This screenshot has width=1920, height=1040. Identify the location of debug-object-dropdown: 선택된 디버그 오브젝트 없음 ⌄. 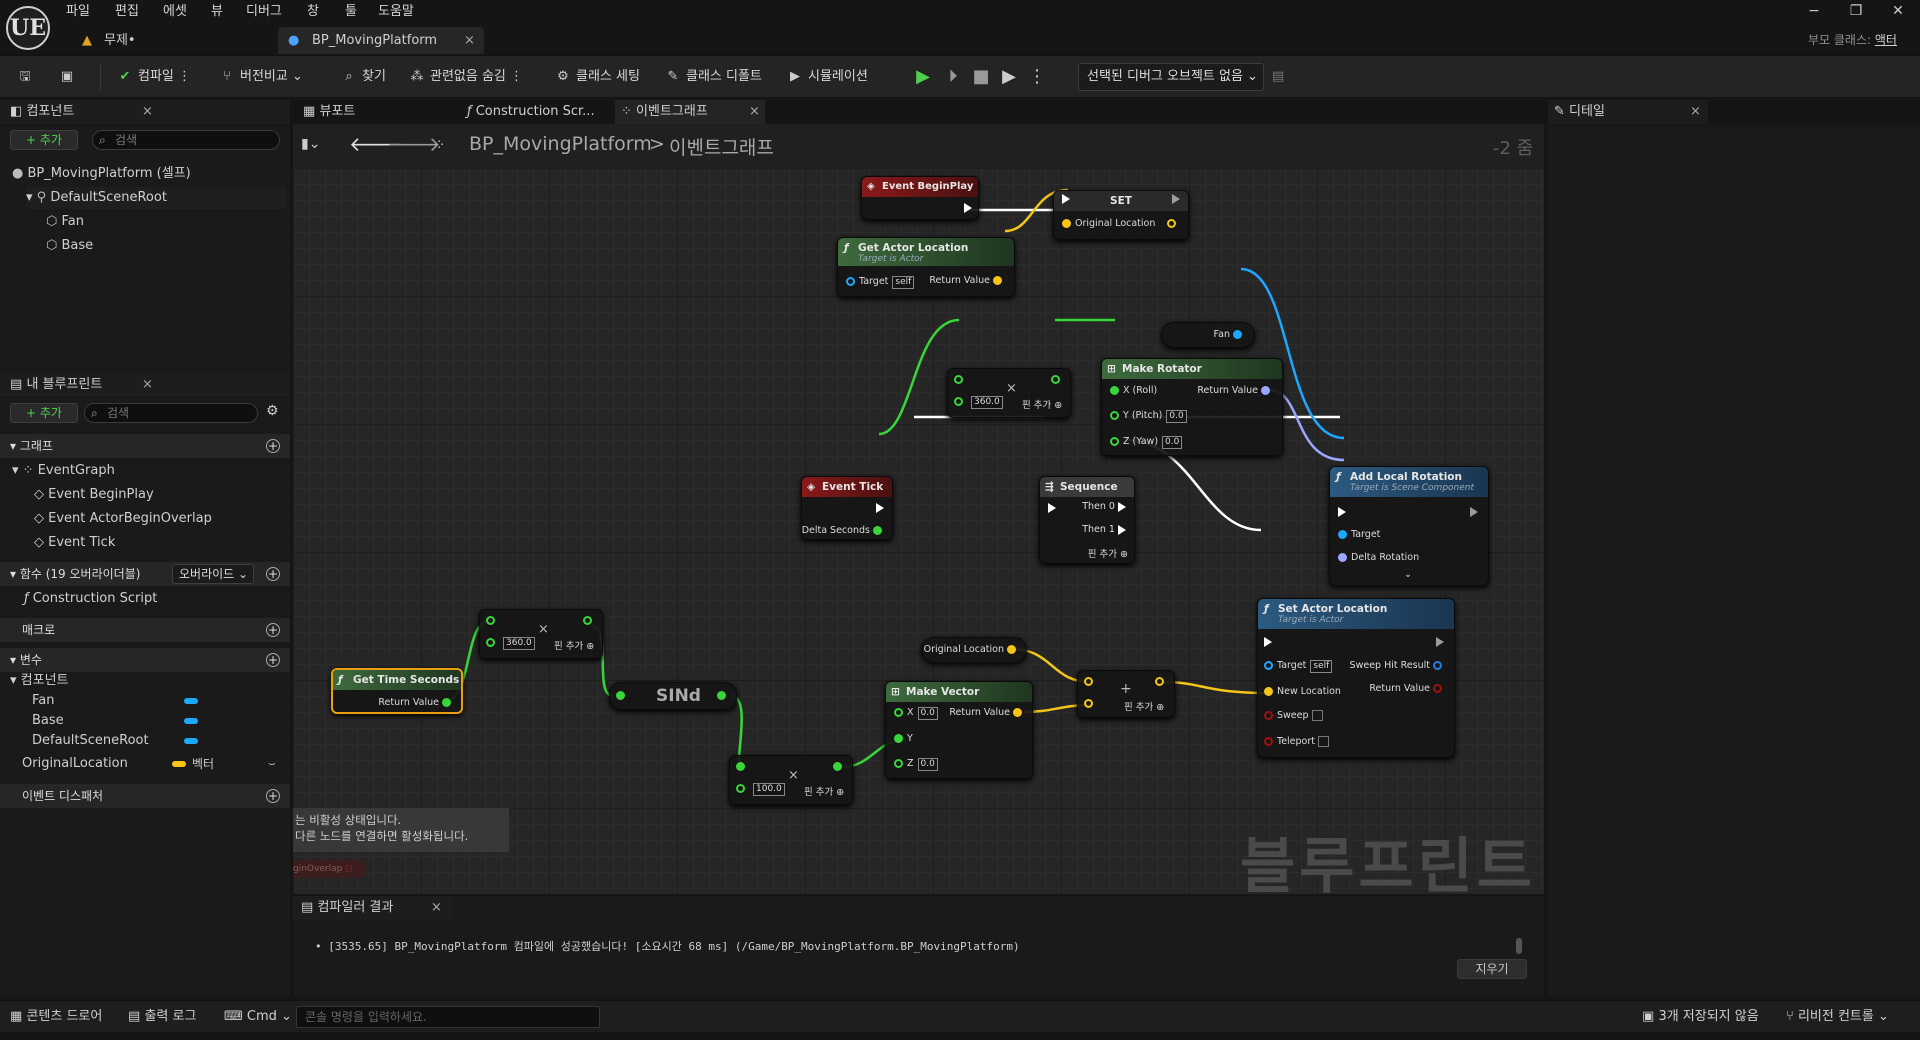
(1171, 77).